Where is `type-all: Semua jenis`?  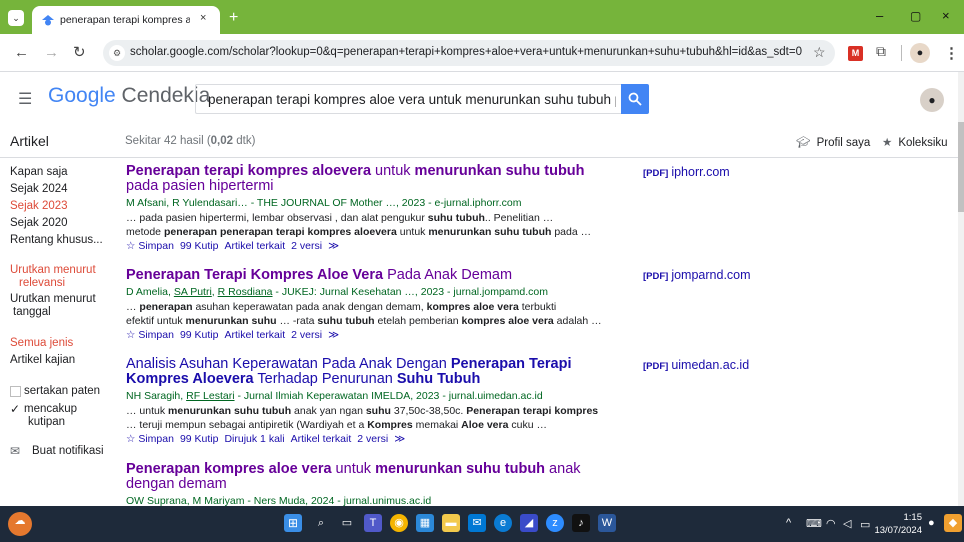
type-all: Semua jenis is located at coordinates (41, 343).